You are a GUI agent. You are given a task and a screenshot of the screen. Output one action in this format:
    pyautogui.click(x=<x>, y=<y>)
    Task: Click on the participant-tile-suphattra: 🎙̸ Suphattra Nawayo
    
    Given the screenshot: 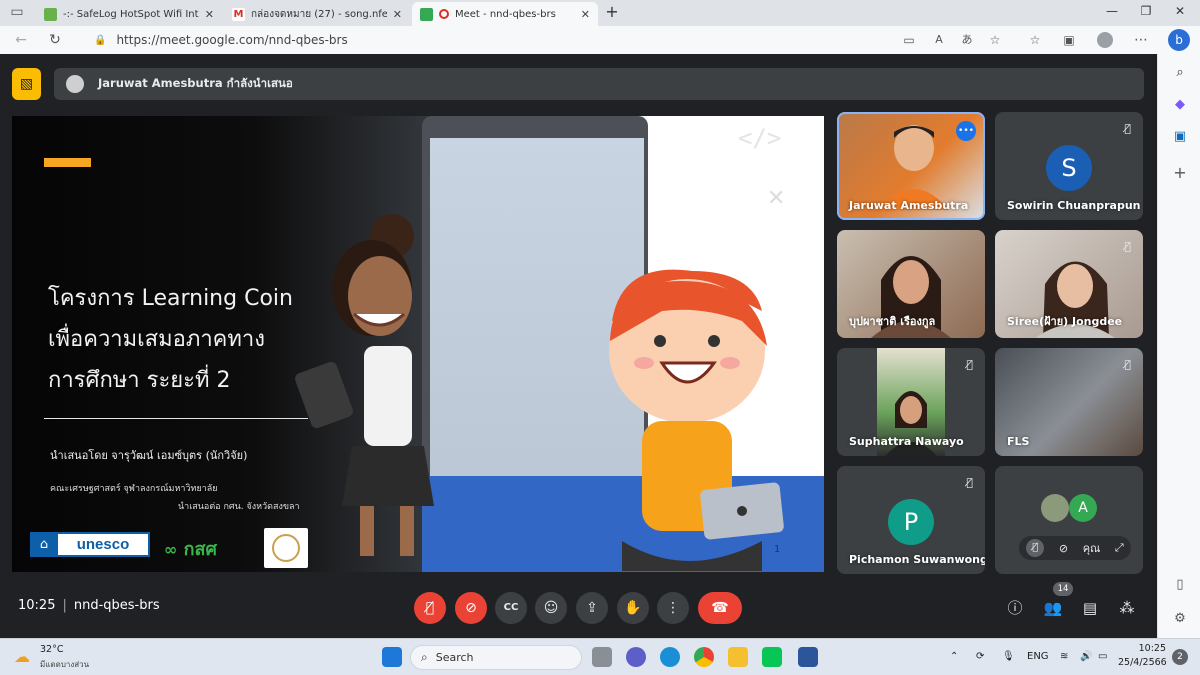 What is the action you would take?
    pyautogui.click(x=911, y=402)
    